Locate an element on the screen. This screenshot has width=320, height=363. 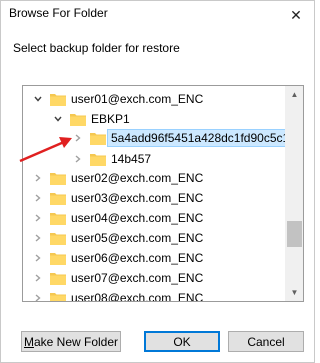
tree-item-user03: user03@exch.com_ENC is located at coordinates (117, 198).